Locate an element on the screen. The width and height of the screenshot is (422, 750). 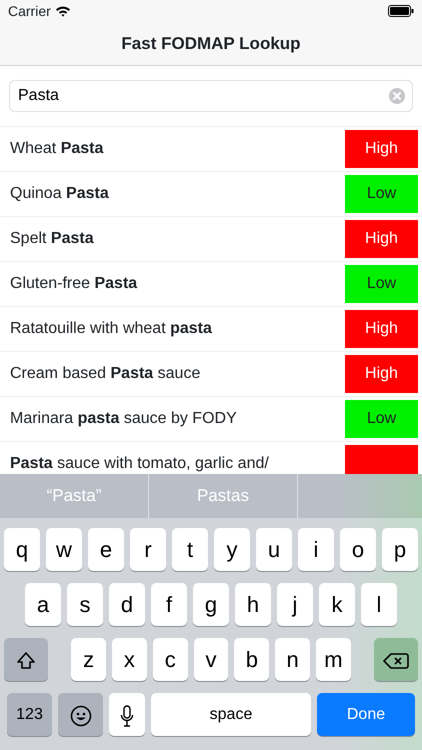
key: g is located at coordinates (211, 604).